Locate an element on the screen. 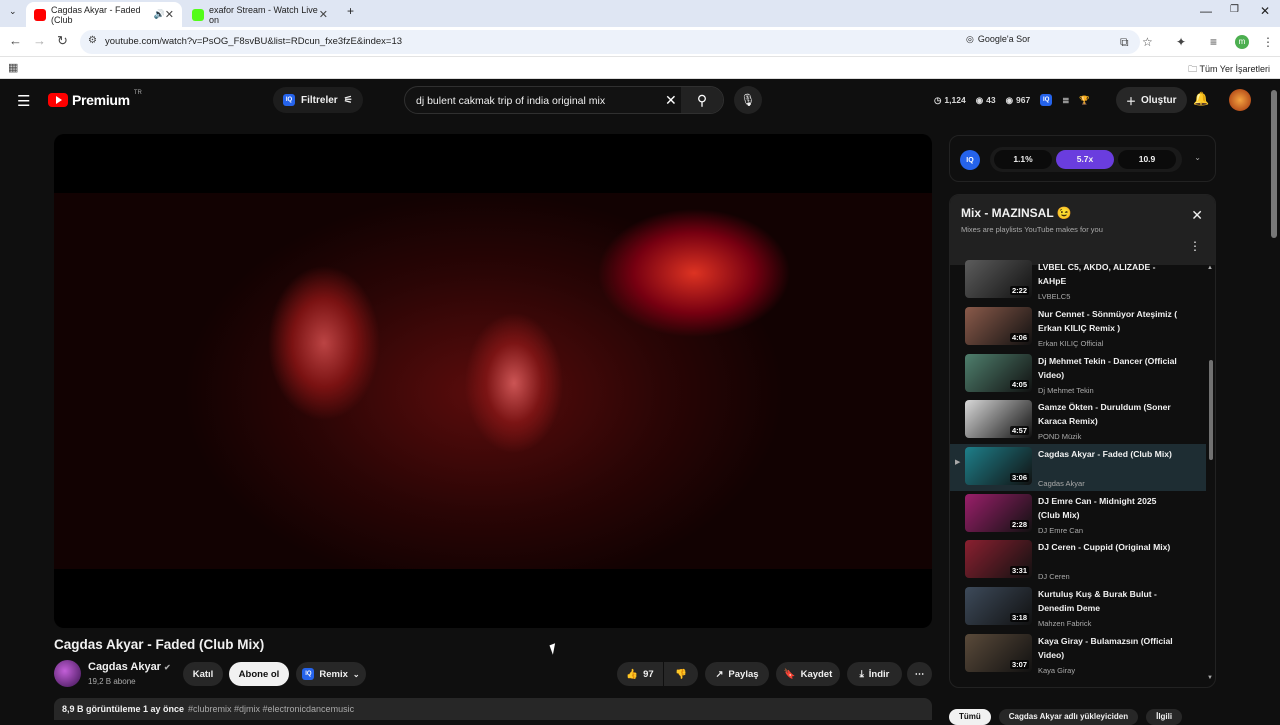 The image size is (1280, 725). voice-search-button: 🎙 is located at coordinates (748, 100).